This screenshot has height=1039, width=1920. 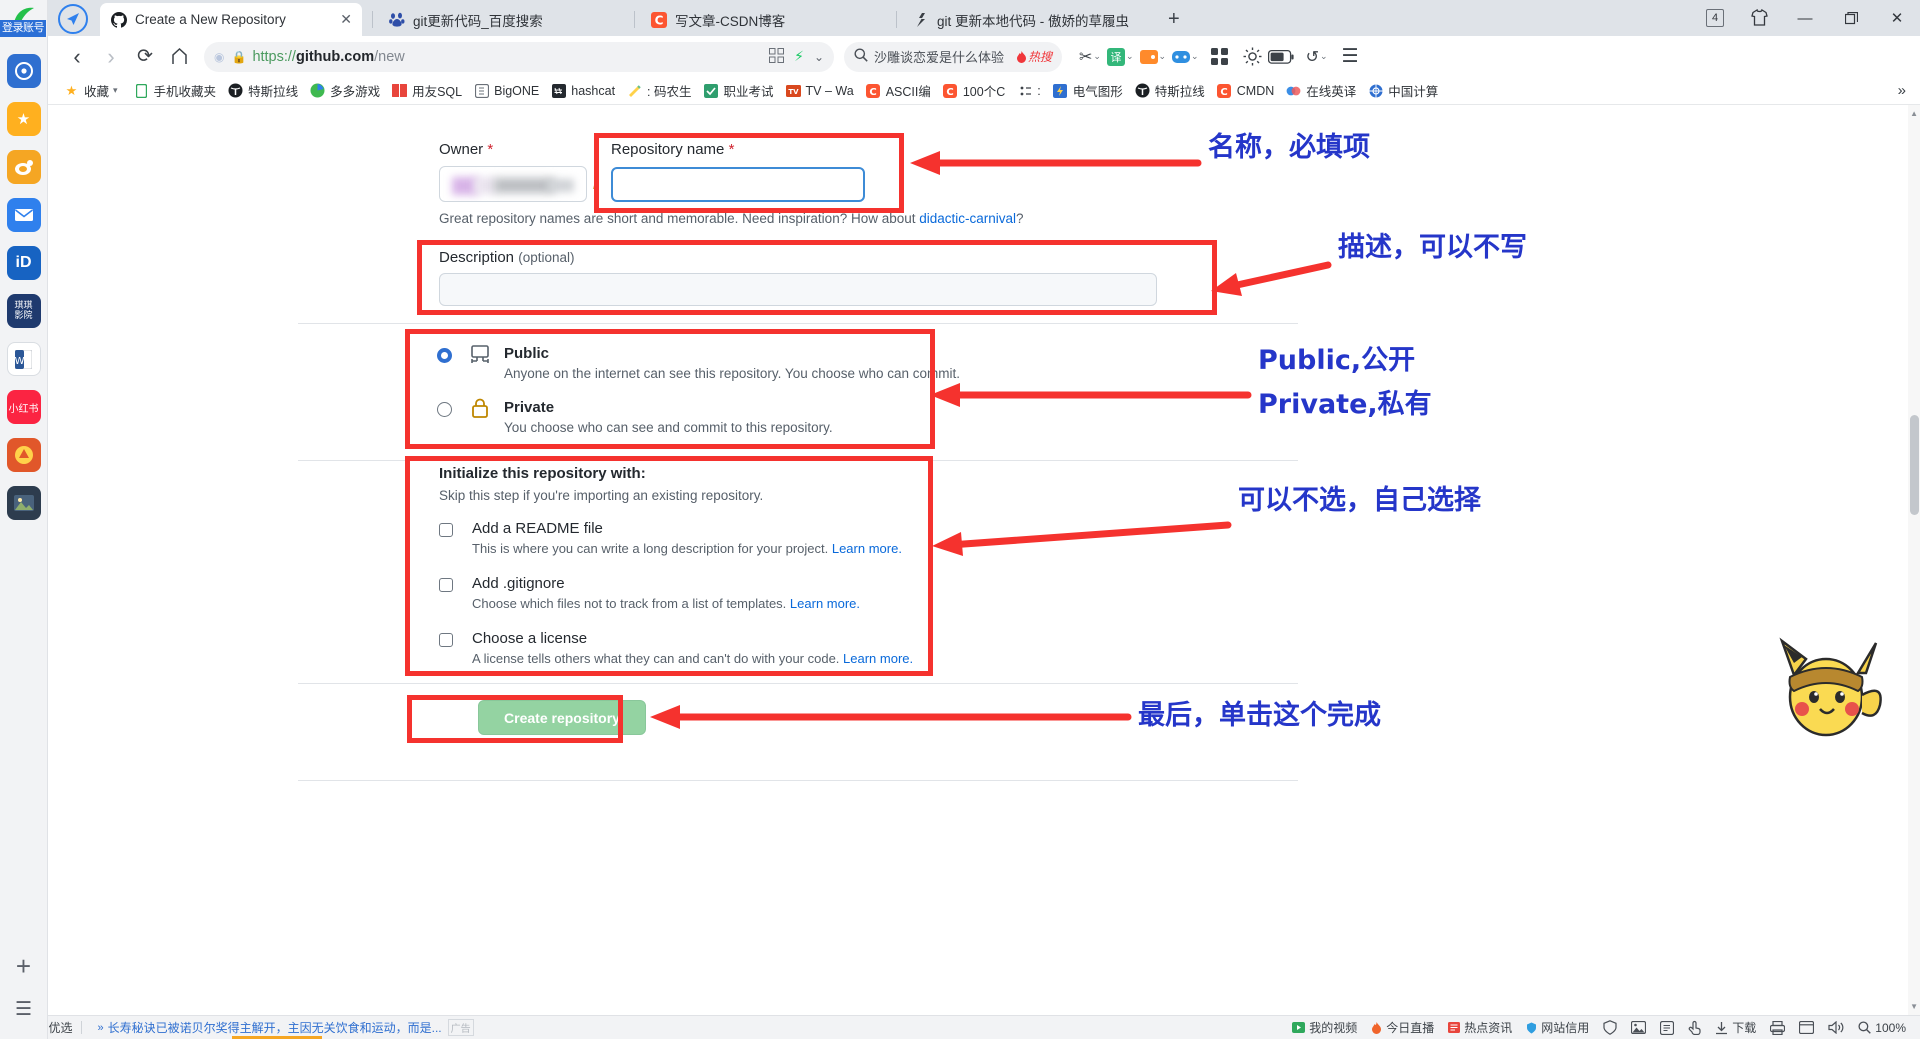 I want to click on owner-select, so click(x=513, y=184).